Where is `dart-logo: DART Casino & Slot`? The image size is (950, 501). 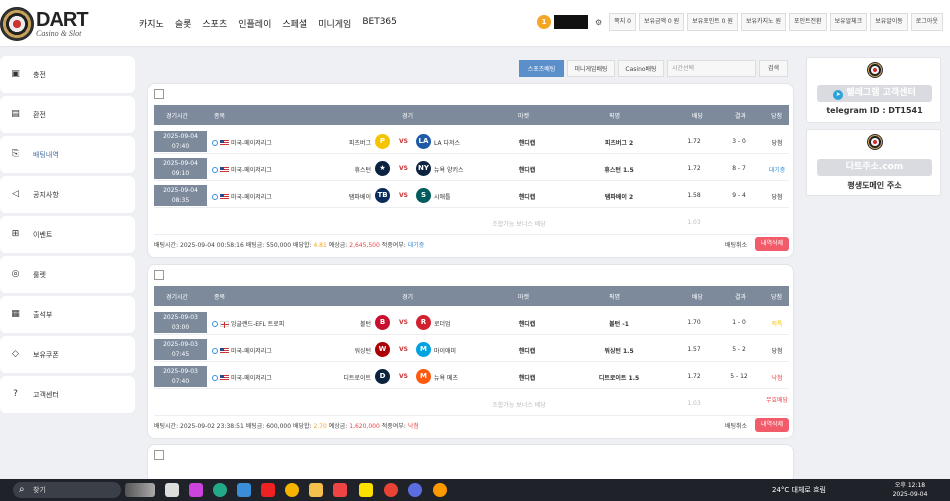
dart-logo: DART Casino & Slot is located at coordinates (50, 24).